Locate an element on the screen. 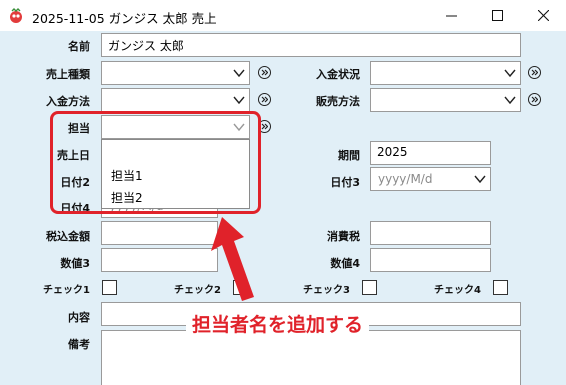 The width and height of the screenshot is (566, 385). maximize-button is located at coordinates (497, 15).